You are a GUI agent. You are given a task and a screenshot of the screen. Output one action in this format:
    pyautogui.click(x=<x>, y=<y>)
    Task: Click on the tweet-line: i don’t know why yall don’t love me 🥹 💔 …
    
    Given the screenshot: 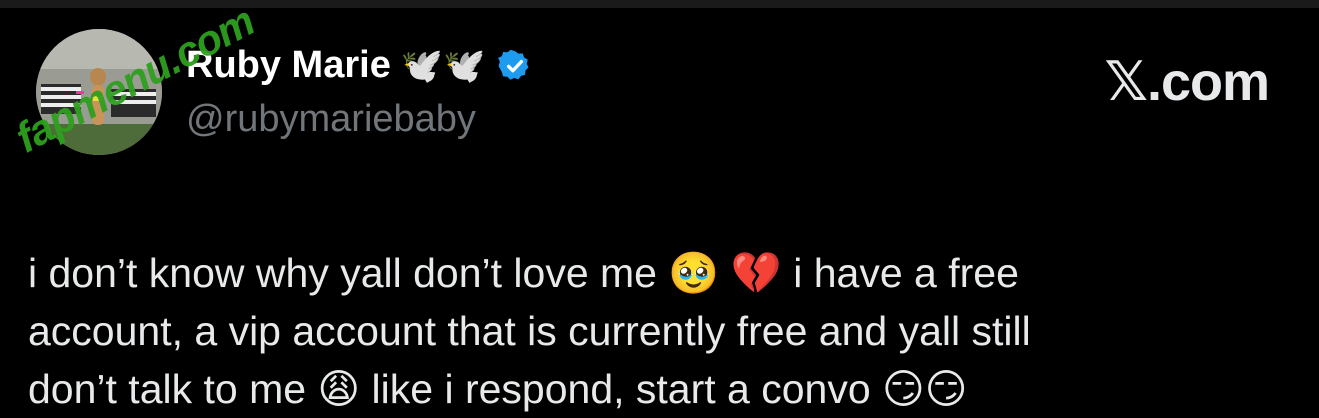 What is the action you would take?
    pyautogui.click(x=523, y=273)
    